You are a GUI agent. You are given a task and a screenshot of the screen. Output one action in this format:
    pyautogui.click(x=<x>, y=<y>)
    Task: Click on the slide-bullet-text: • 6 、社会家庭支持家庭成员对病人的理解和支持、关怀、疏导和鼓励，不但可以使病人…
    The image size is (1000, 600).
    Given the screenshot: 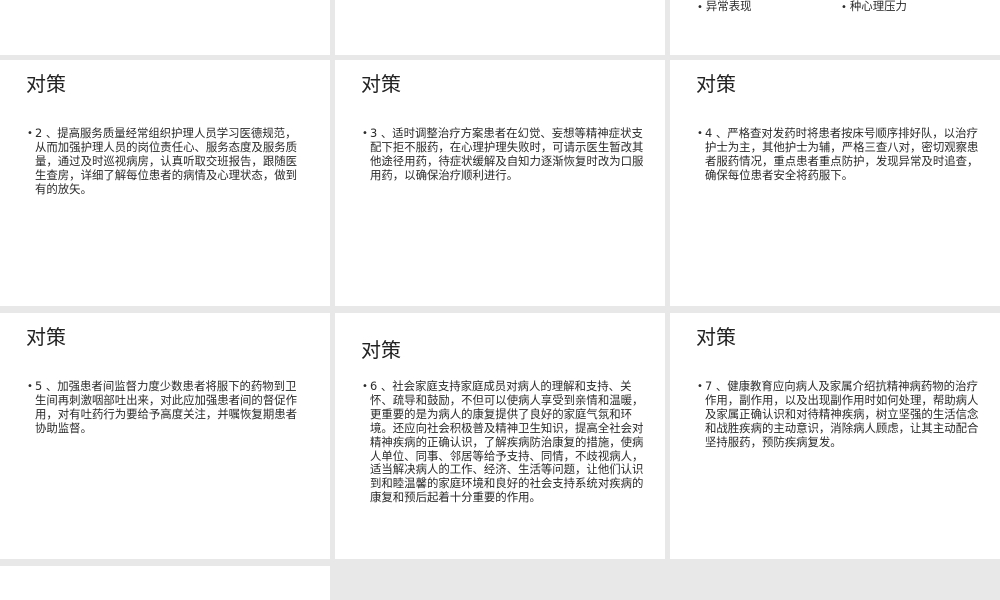 What is the action you would take?
    pyautogui.click(x=503, y=442)
    